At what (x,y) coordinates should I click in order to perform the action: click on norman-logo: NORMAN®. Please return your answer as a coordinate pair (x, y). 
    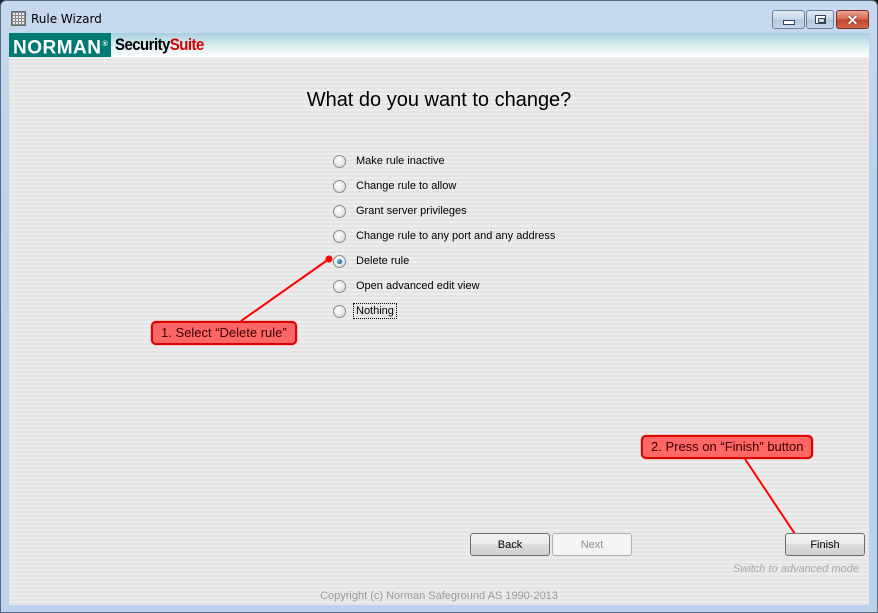
    Looking at the image, I should click on (60, 46).